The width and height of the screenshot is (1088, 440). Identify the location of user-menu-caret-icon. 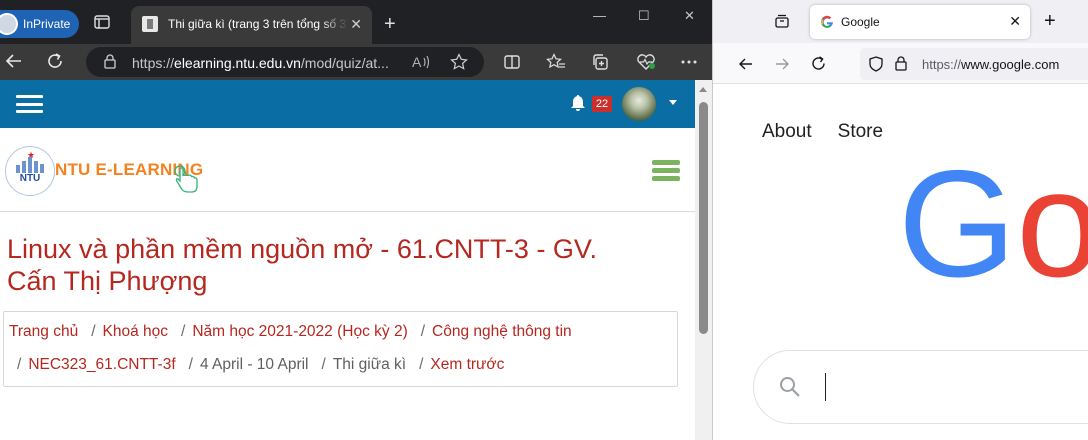
(673, 102).